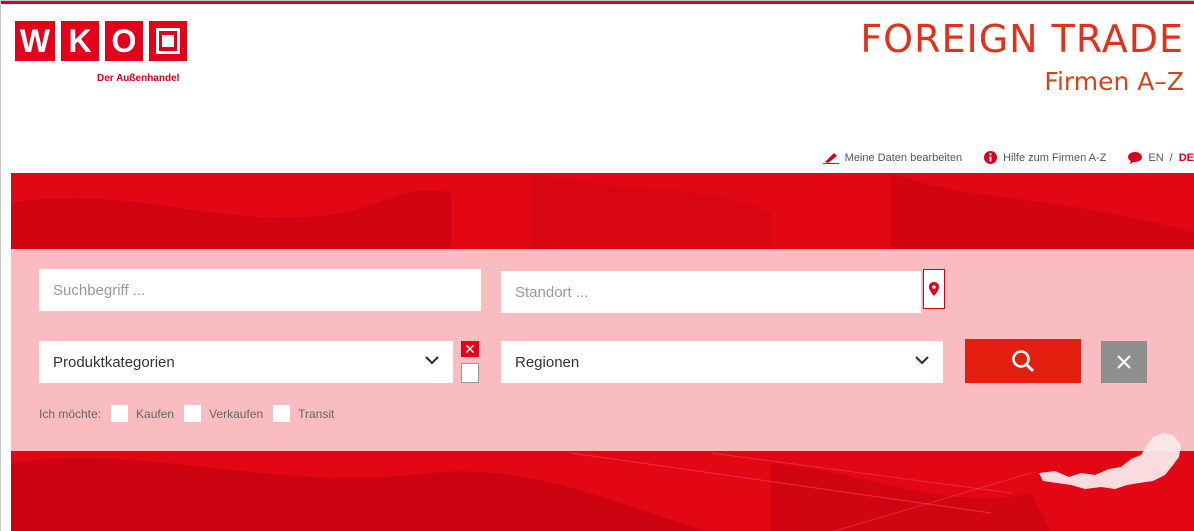 Image resolution: width=1194 pixels, height=531 pixels. Describe the element at coordinates (246, 362) in the screenshot. I see `product-category-select: Produktkategorien` at that location.